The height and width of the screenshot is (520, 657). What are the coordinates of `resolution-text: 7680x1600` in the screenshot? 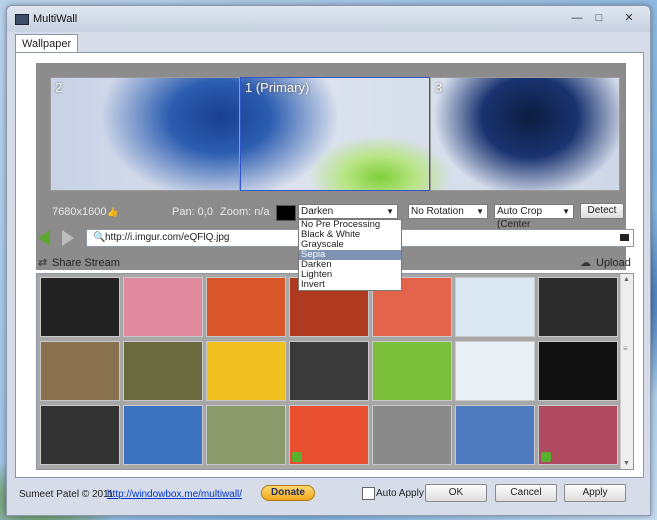 It's located at (79, 212).